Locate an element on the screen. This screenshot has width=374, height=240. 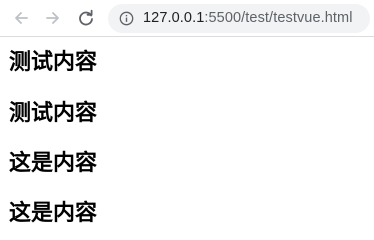
arrow-right-icon is located at coordinates (52, 18).